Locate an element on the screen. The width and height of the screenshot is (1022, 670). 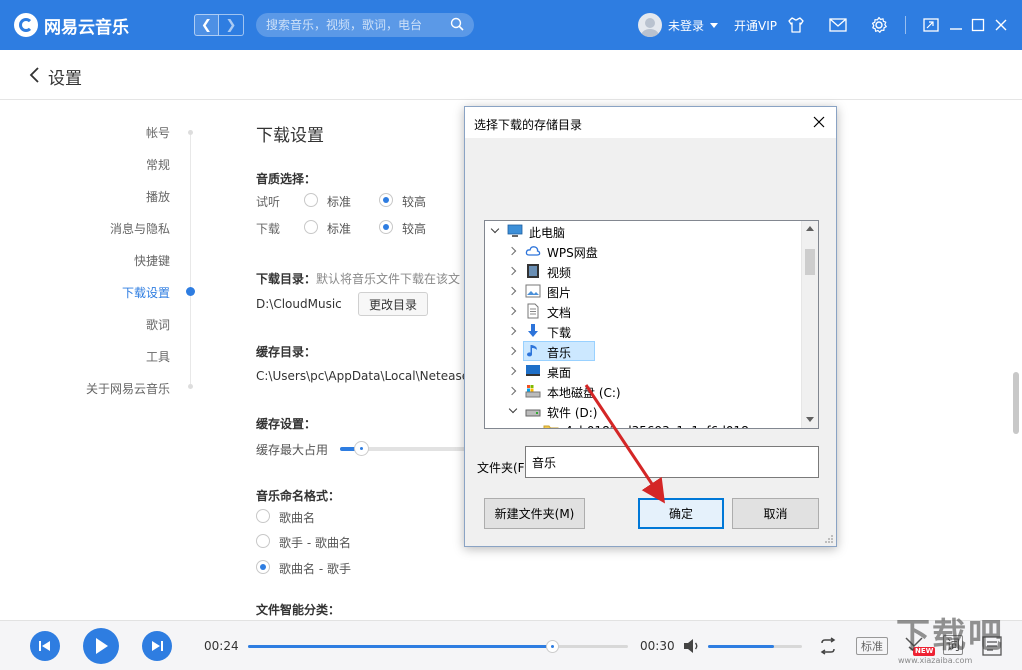
previous-button is located at coordinates (45, 646).